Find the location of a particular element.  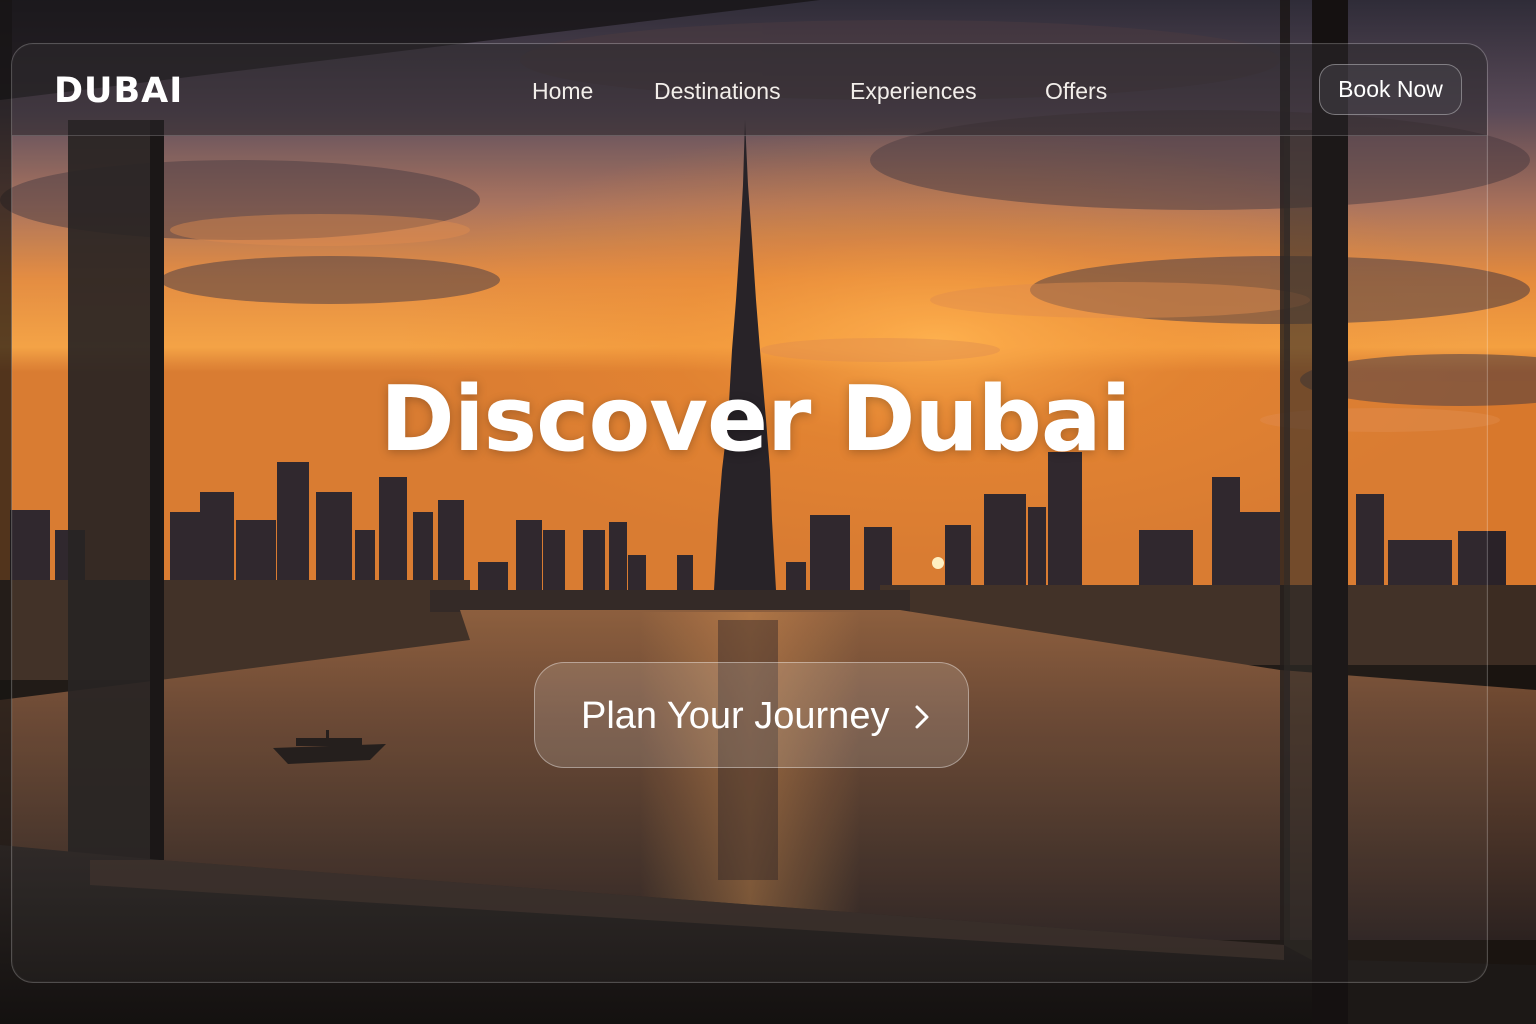

plan-journey-button: Plan Your Journey is located at coordinates (751, 715).